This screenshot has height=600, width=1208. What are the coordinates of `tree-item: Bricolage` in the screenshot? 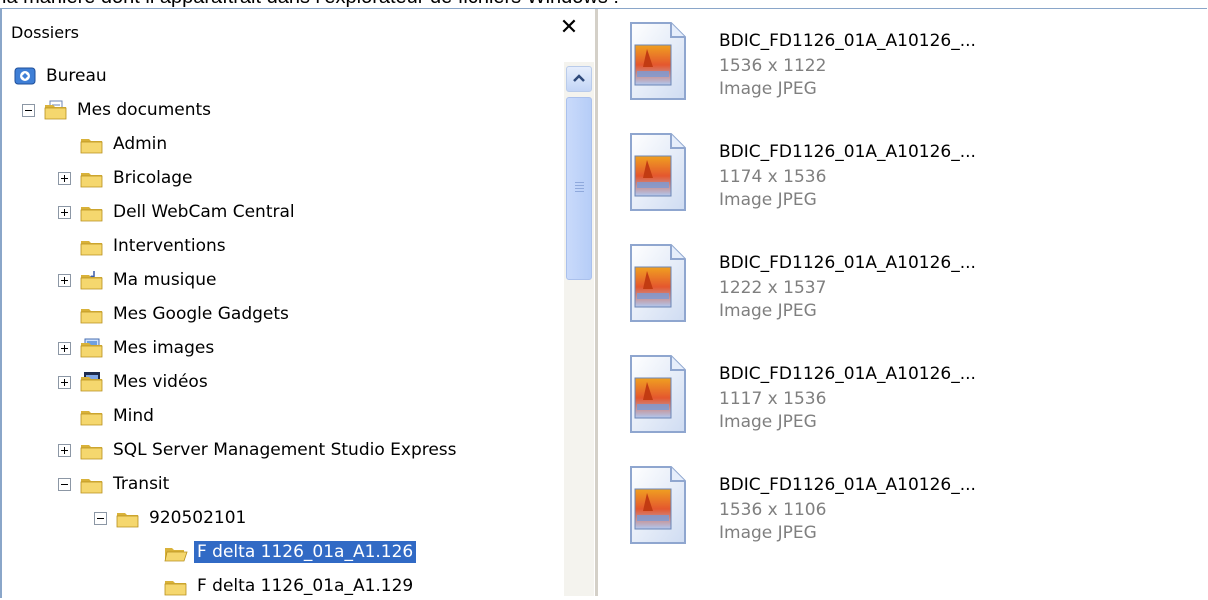 It's located at (127, 178).